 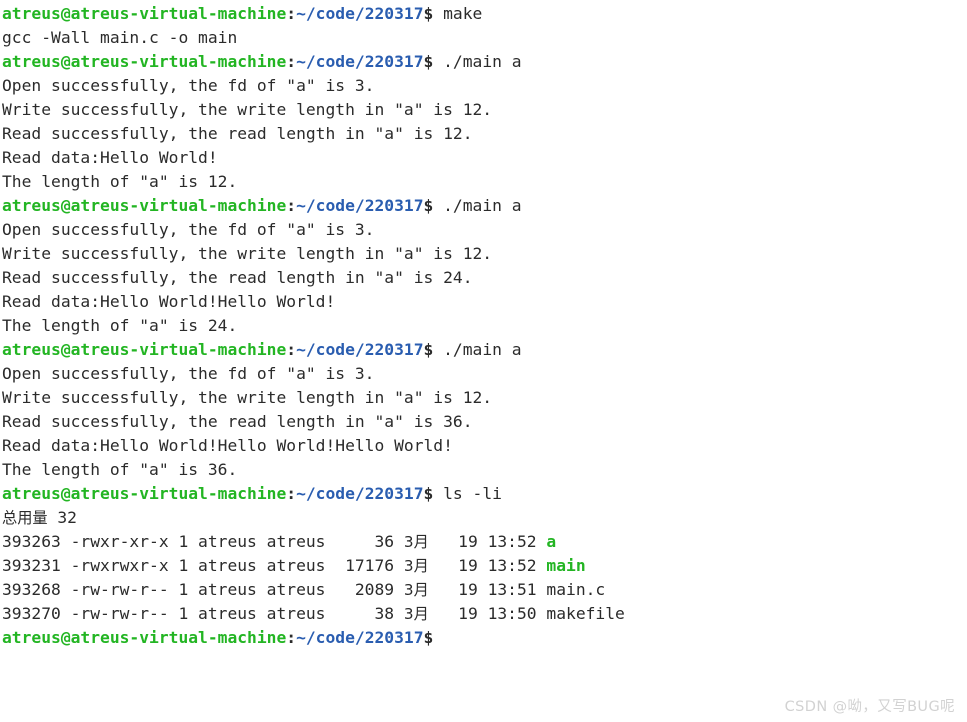 I want to click on ls-filename: a, so click(x=551, y=541).